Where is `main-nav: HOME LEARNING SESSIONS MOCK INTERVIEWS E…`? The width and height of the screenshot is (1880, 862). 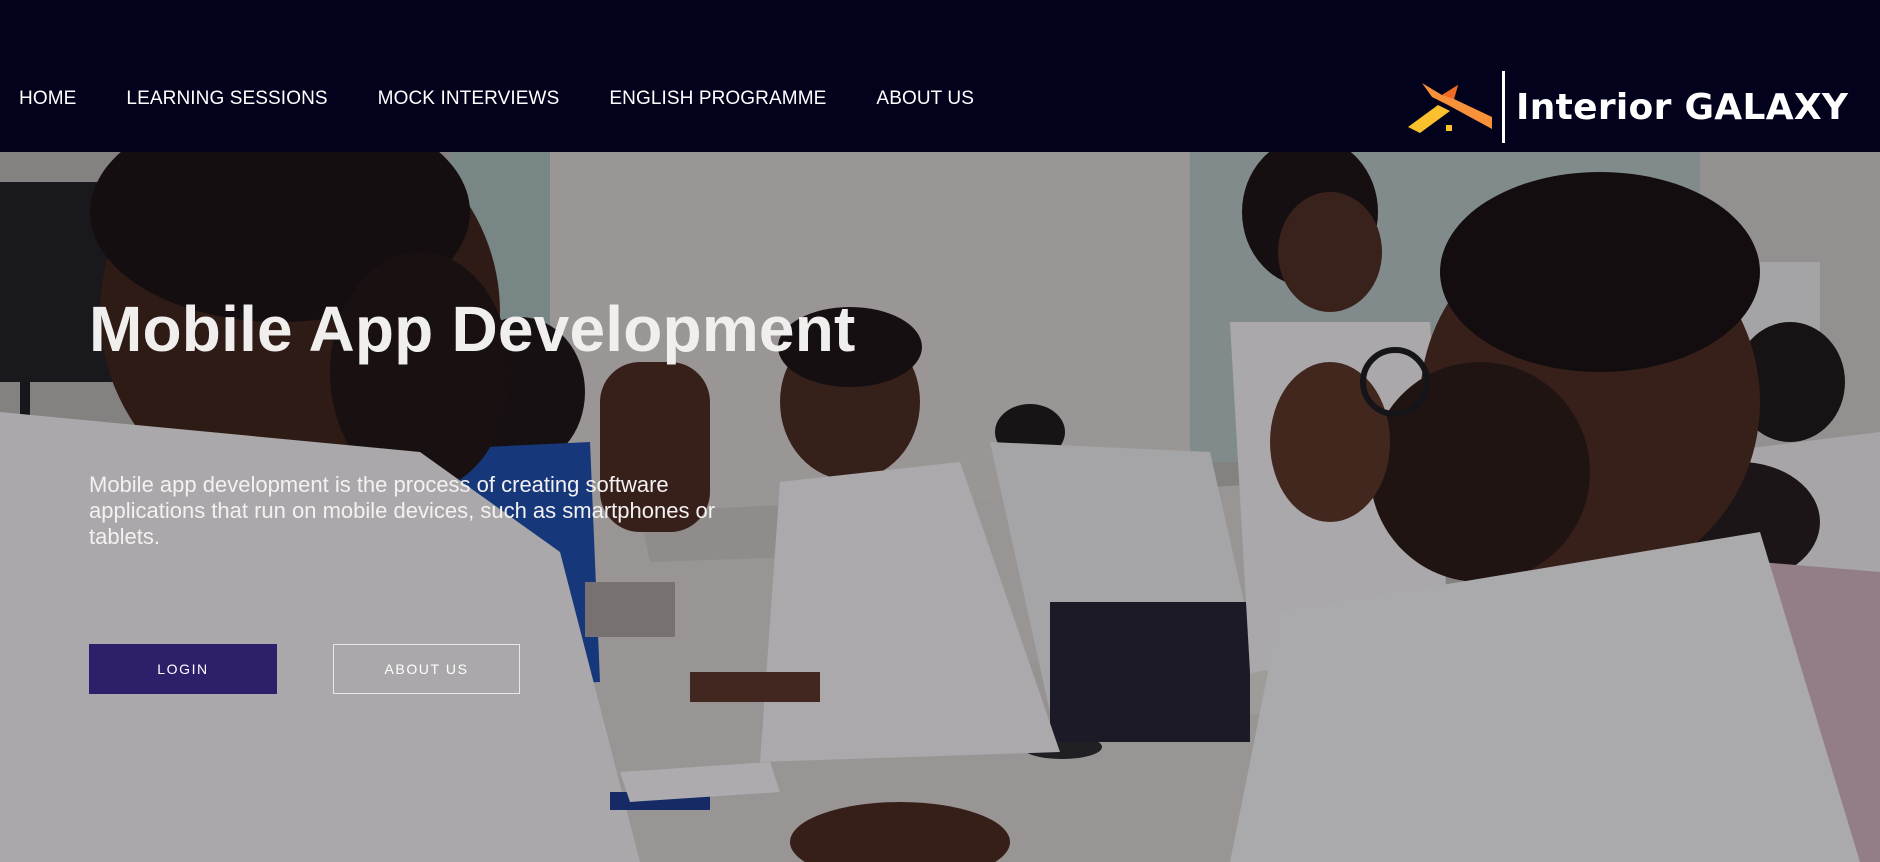
main-nav: HOME LEARNING SESSIONS MOCK INTERVIEWS E… is located at coordinates (496, 99).